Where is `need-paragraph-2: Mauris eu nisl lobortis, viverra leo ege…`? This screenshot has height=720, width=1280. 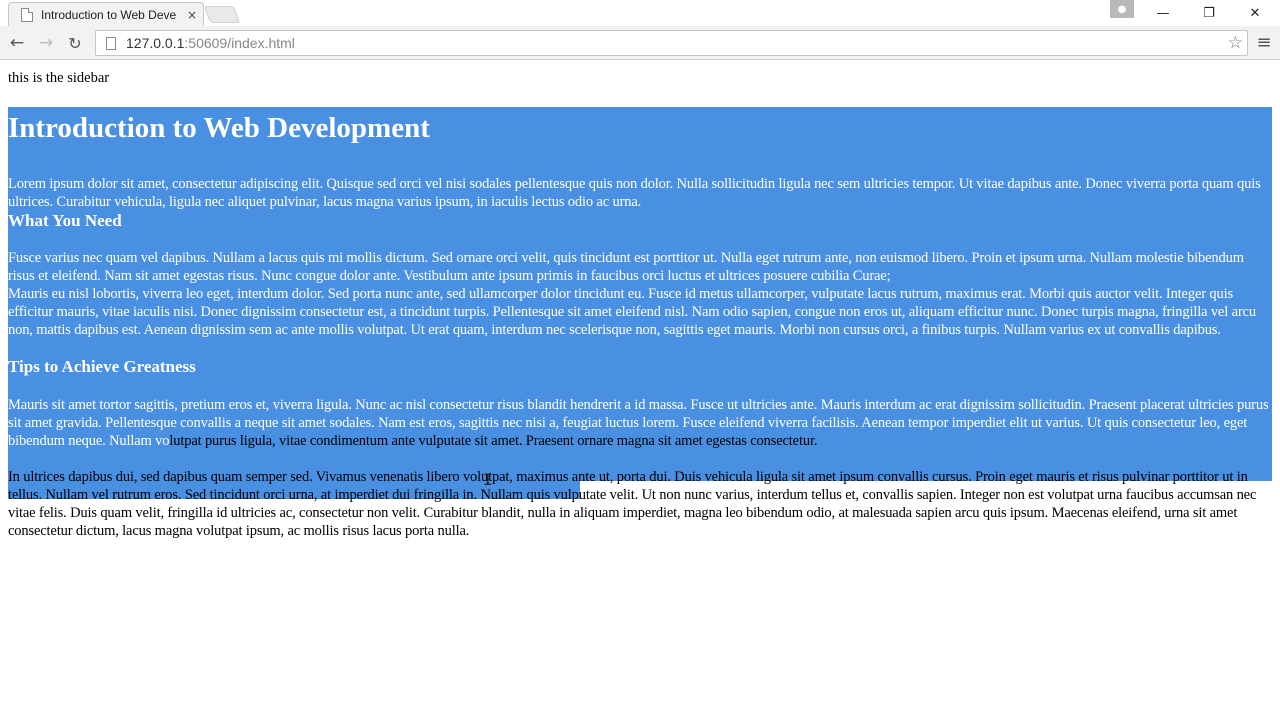 need-paragraph-2: Mauris eu nisl lobortis, viverra leo ege… is located at coordinates (632, 312).